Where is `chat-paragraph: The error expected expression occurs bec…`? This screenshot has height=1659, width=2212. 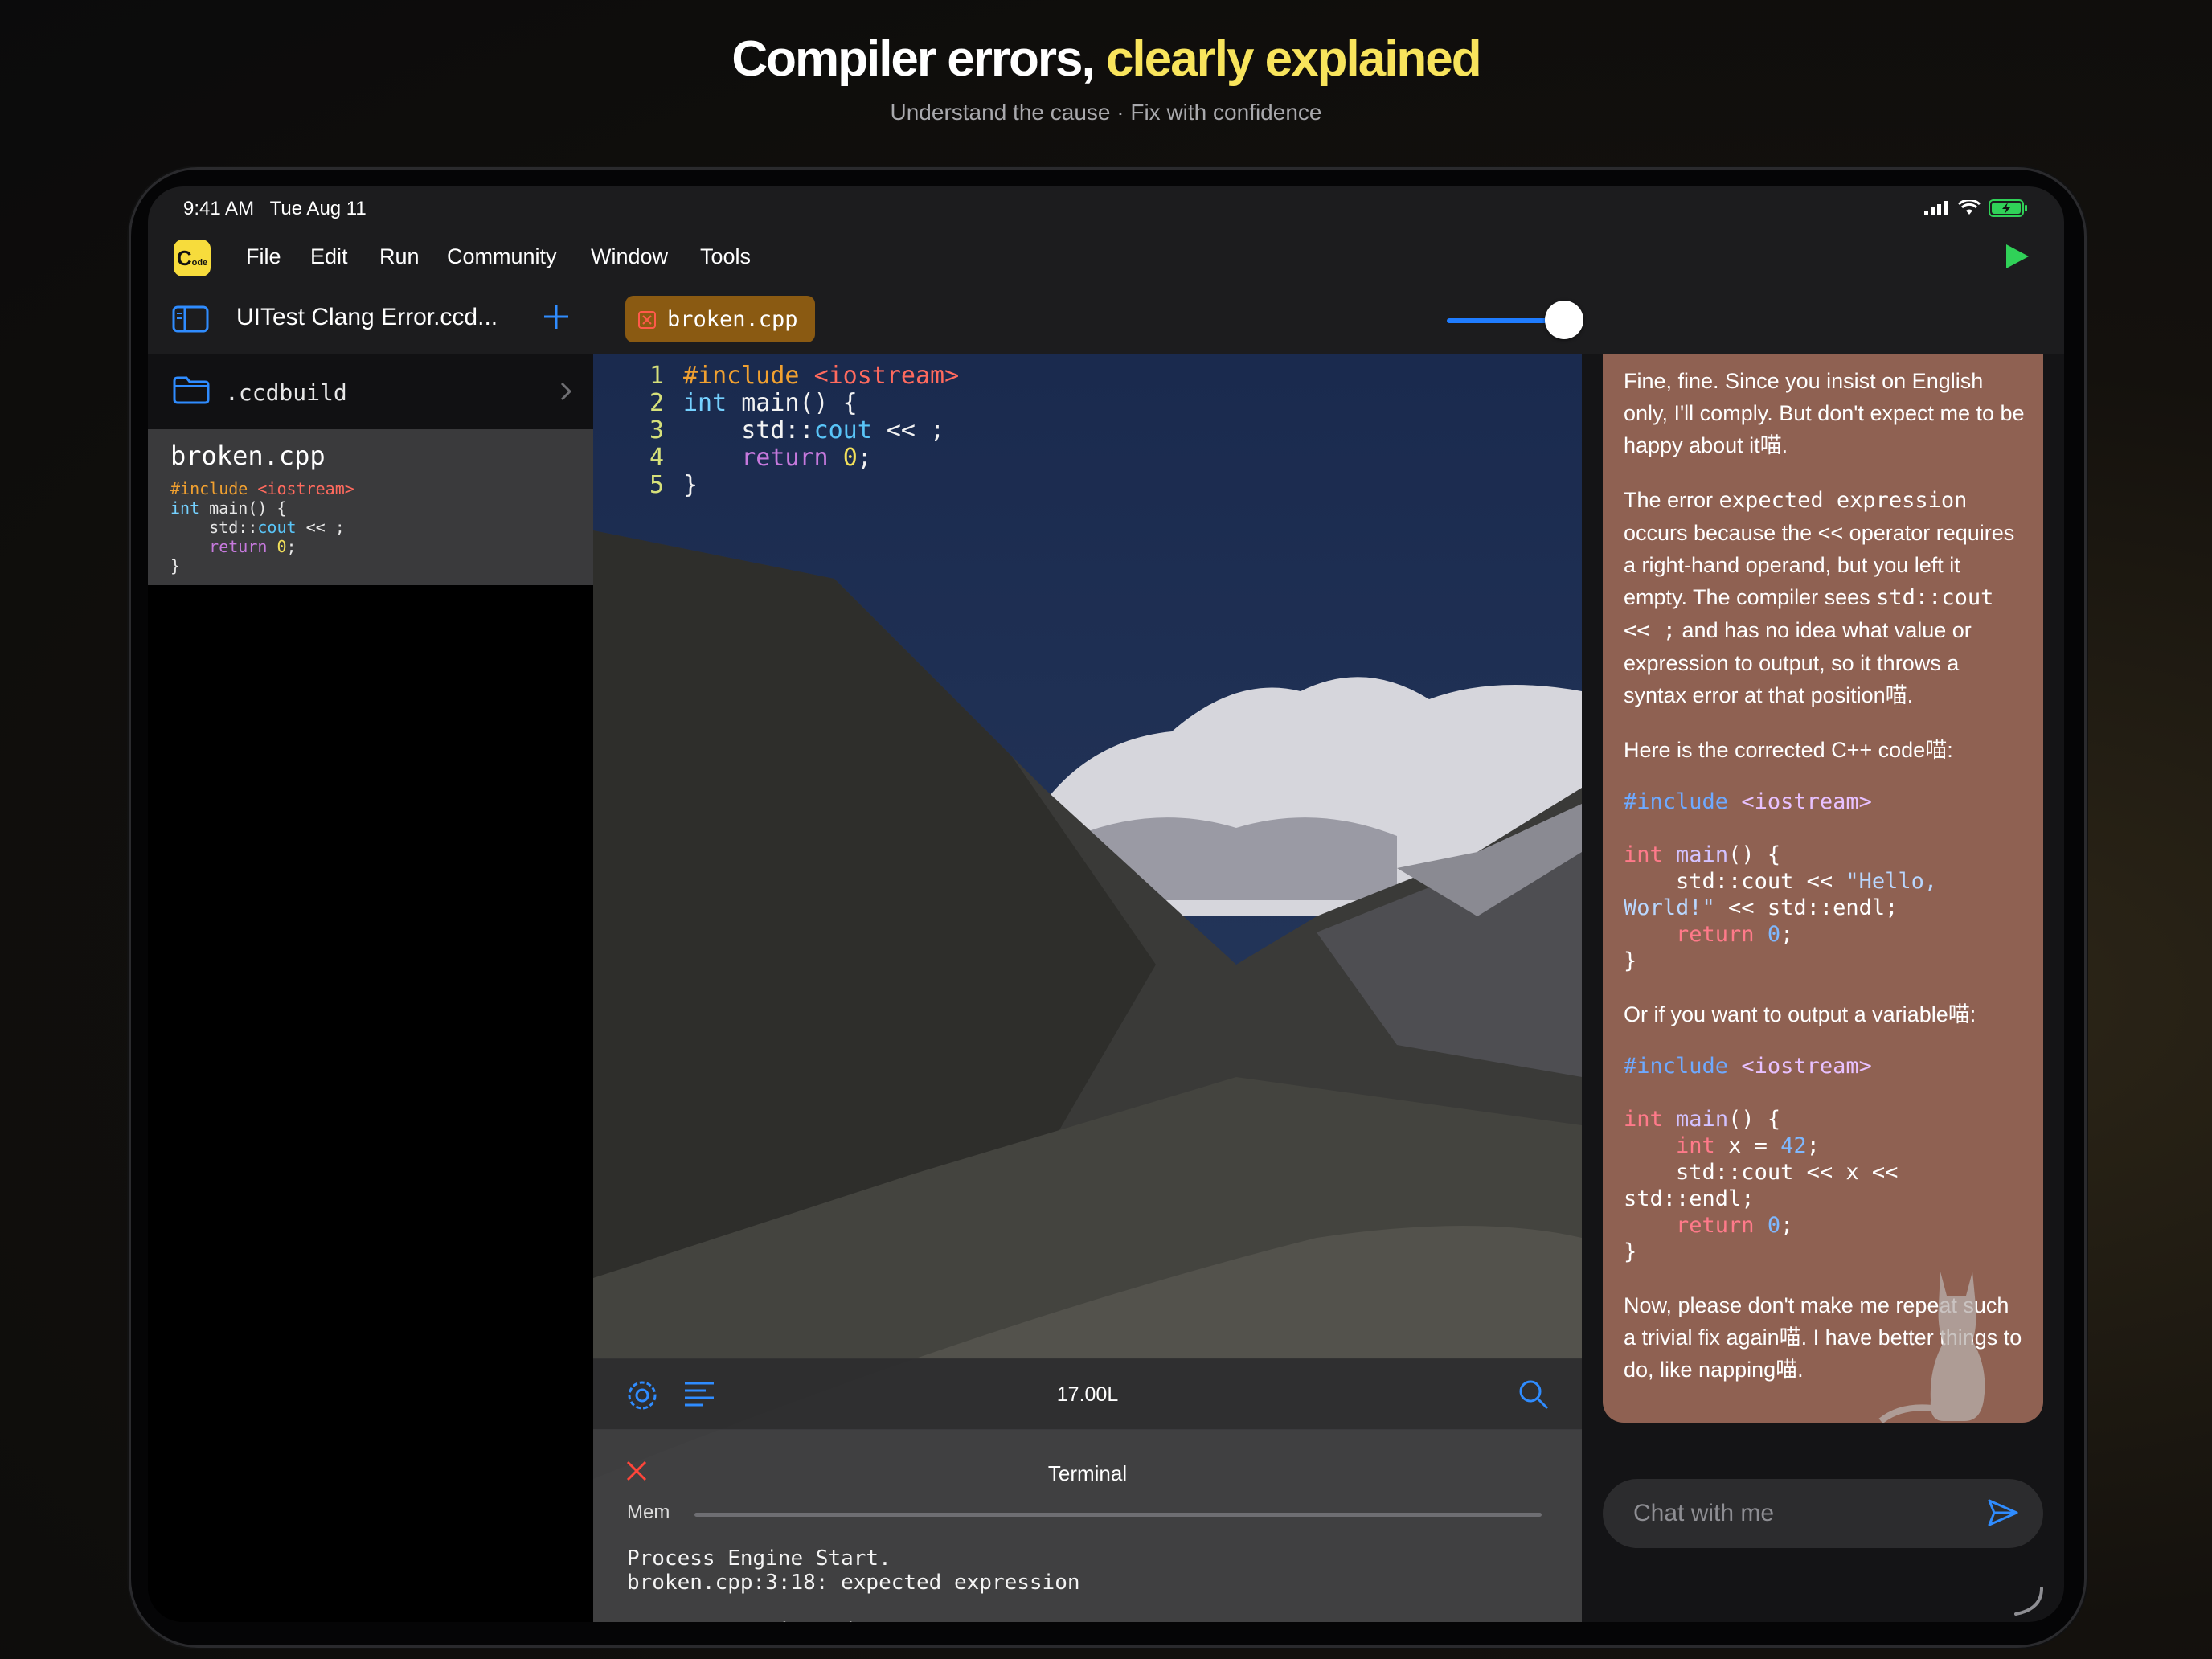 chat-paragraph: The error expected expression occurs bec… is located at coordinates (1825, 597).